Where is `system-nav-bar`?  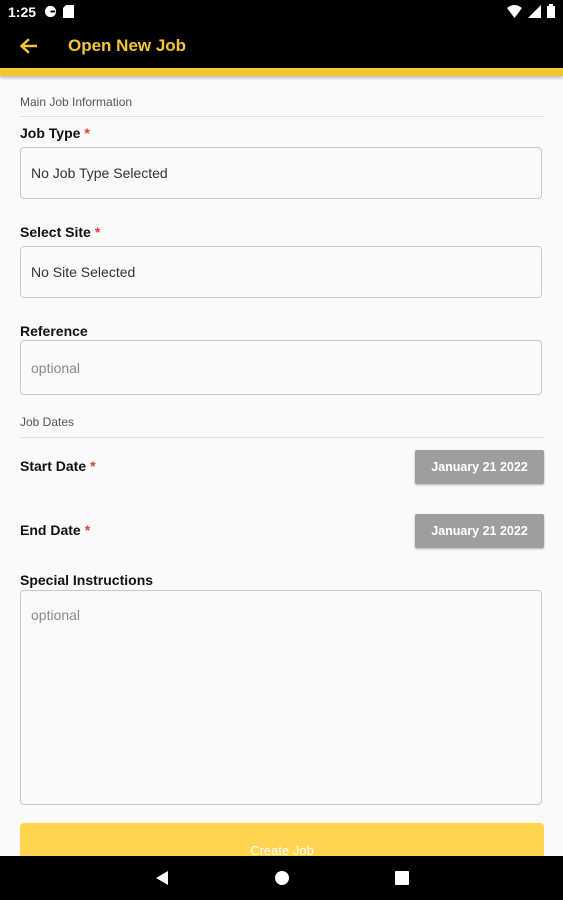
system-nav-bar is located at coordinates (281, 878).